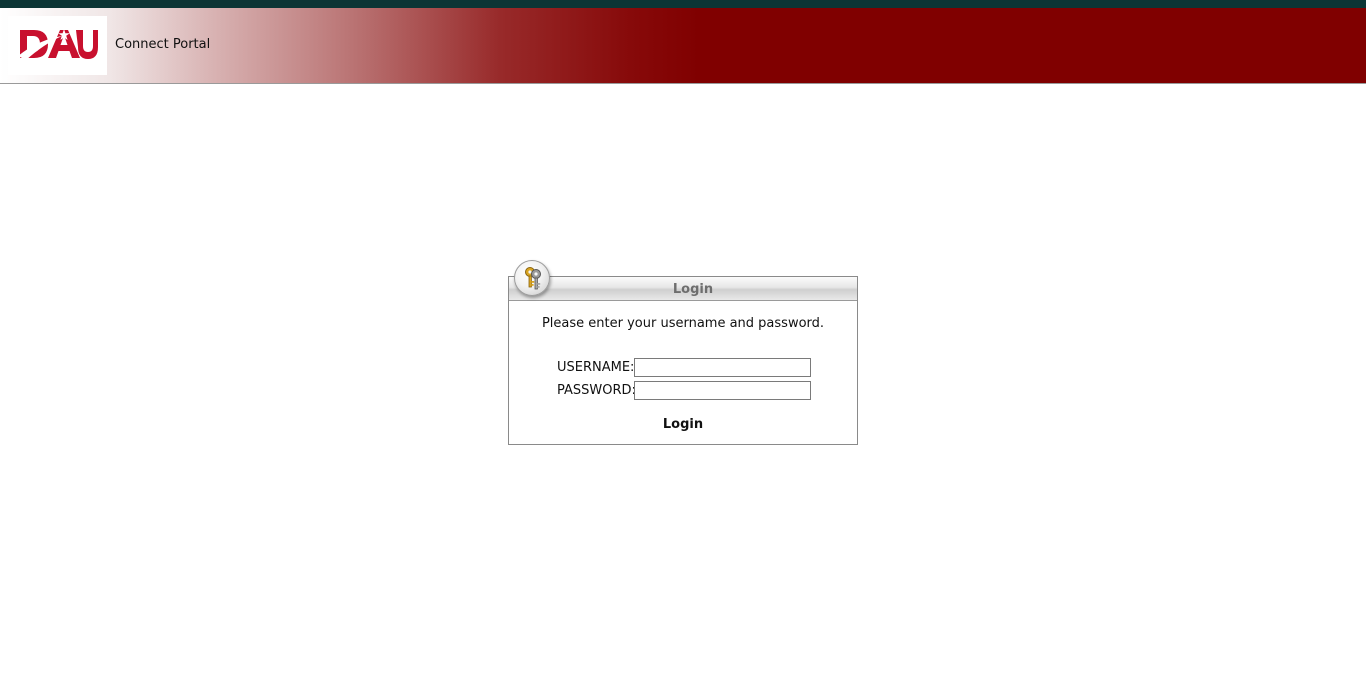 The width and height of the screenshot is (1366, 694). What do you see at coordinates (532, 278) in the screenshot?
I see `keys-icon` at bounding box center [532, 278].